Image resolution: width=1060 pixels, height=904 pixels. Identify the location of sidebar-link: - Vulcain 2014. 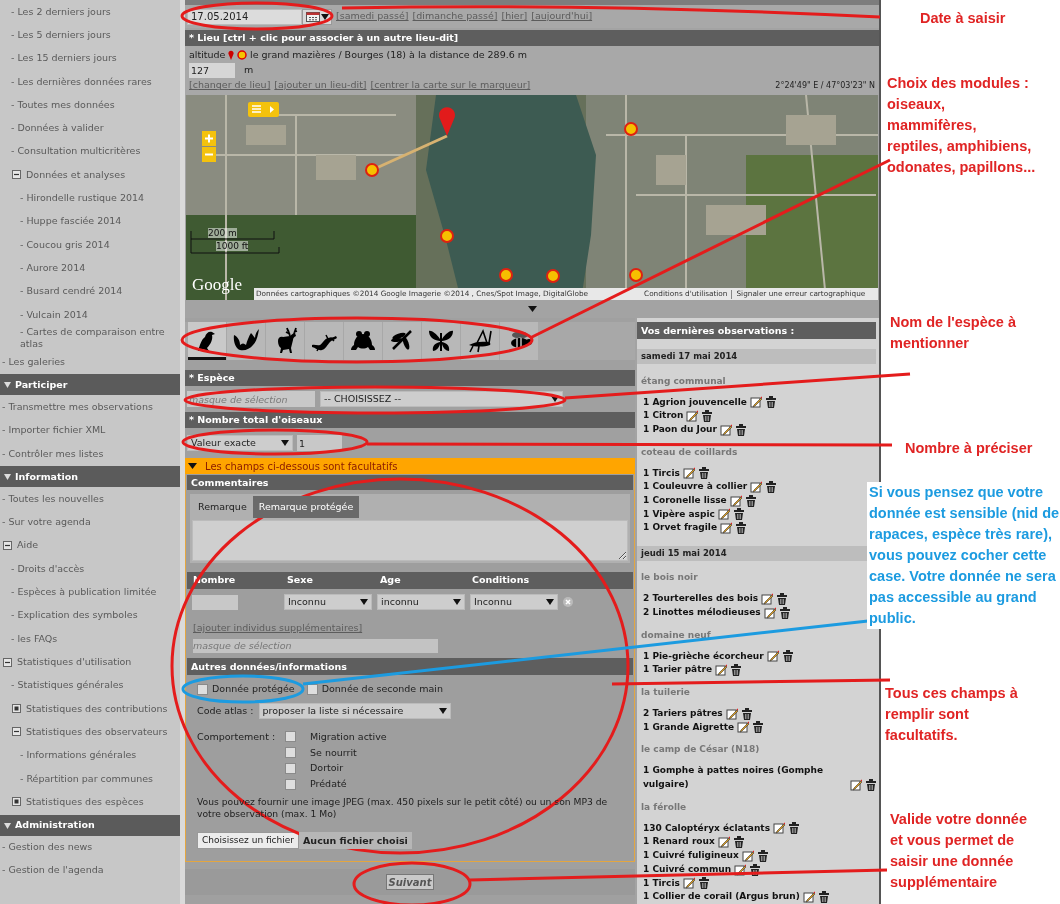
(54, 314).